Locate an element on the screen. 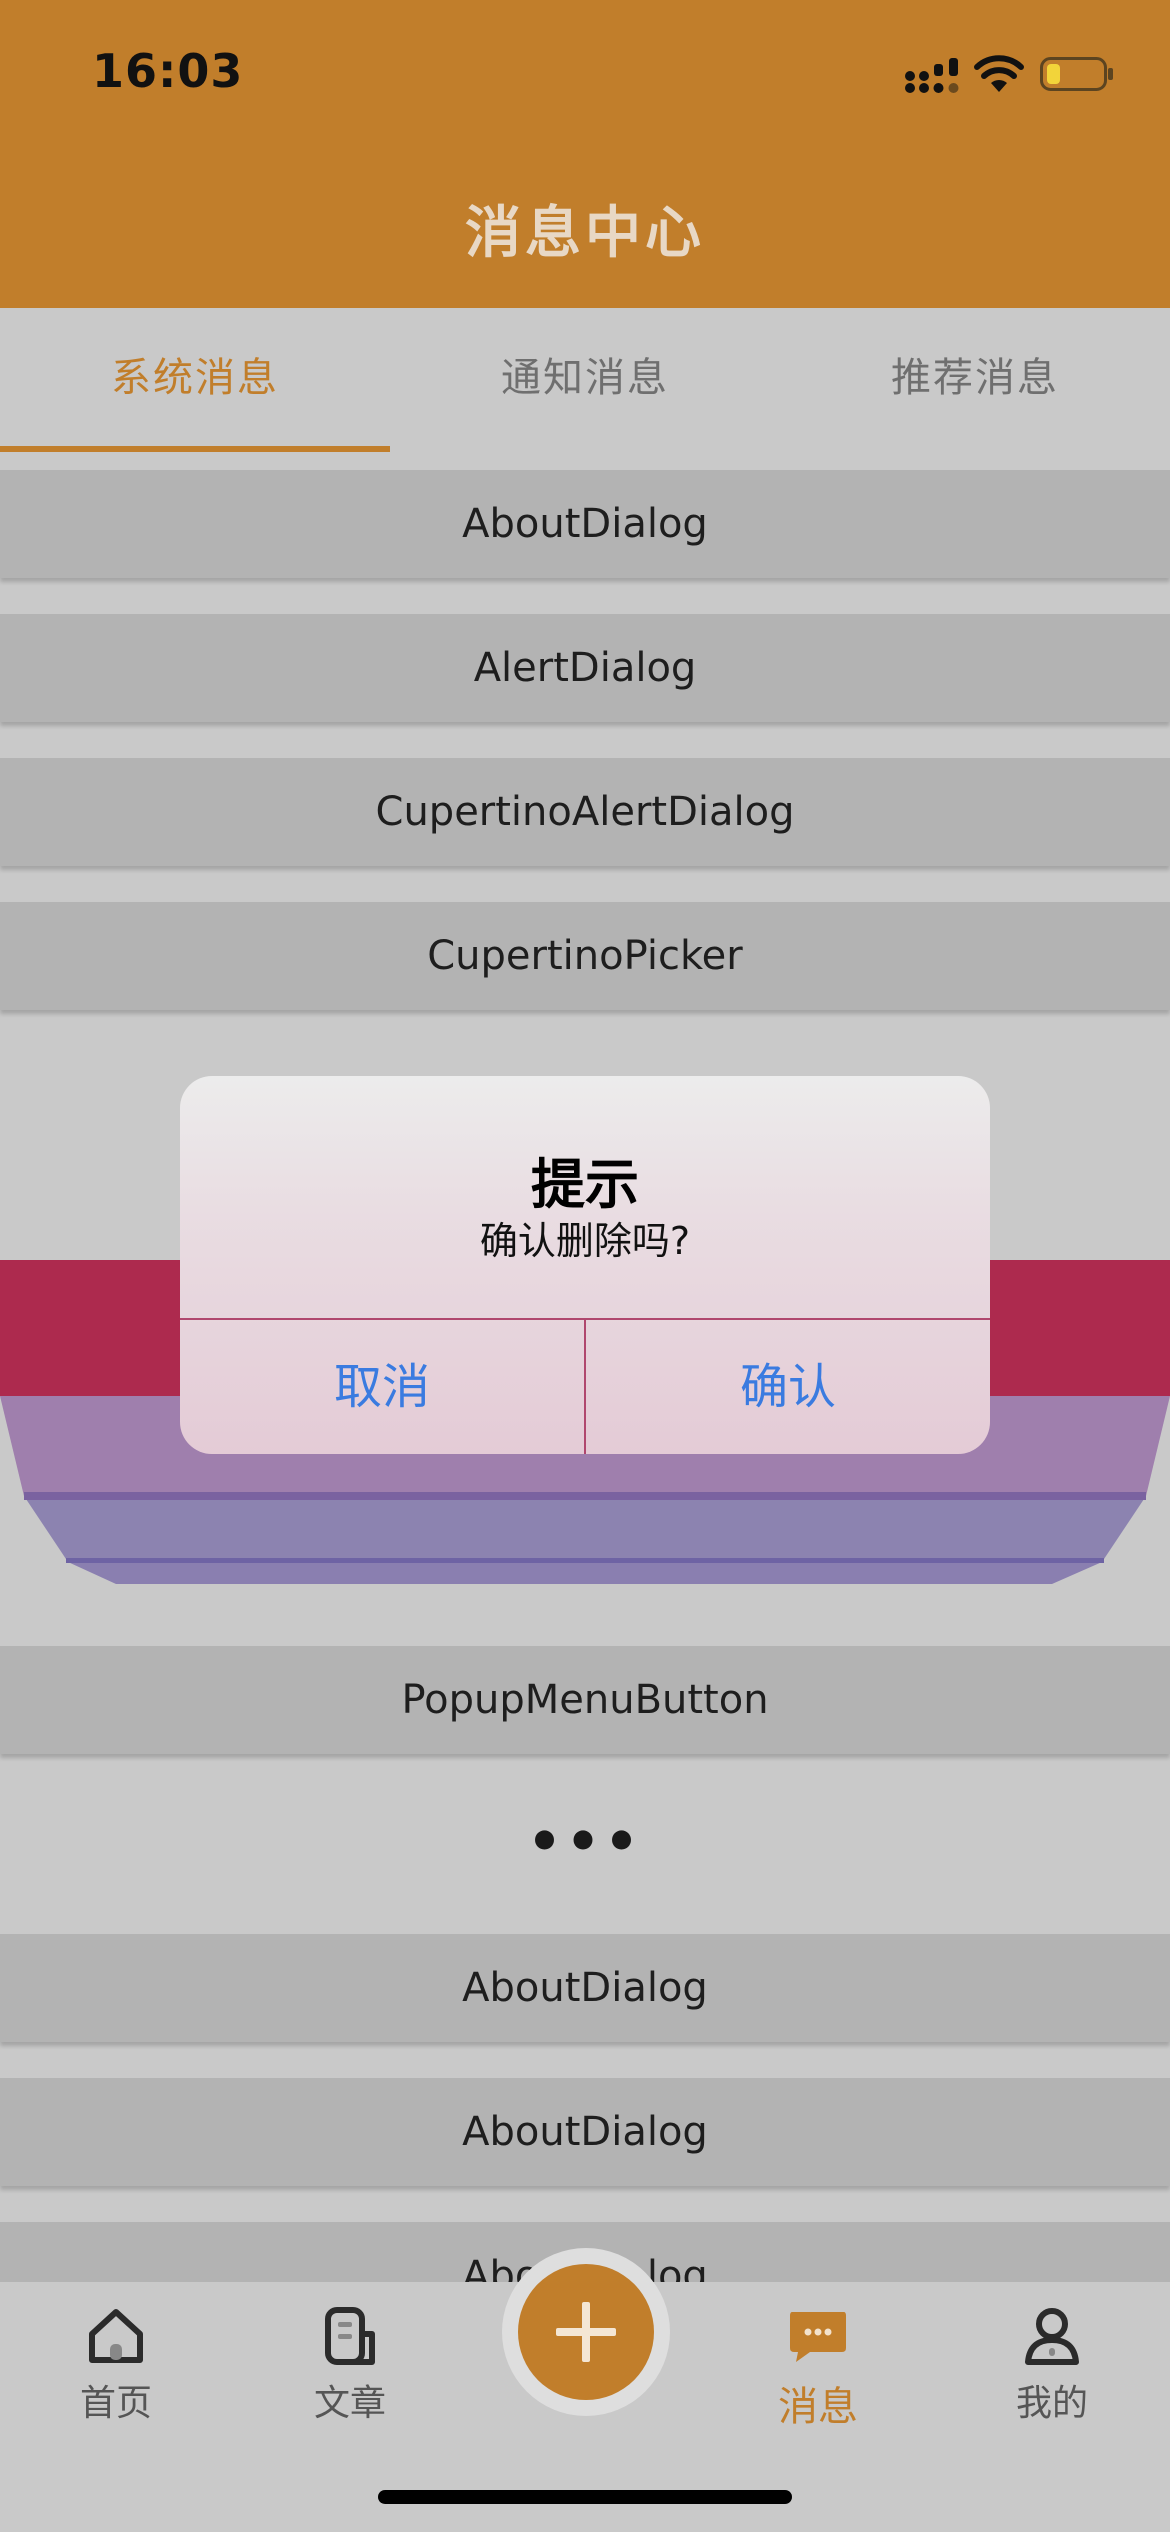 The width and height of the screenshot is (1170, 2532). message-icon is located at coordinates (818, 2337).